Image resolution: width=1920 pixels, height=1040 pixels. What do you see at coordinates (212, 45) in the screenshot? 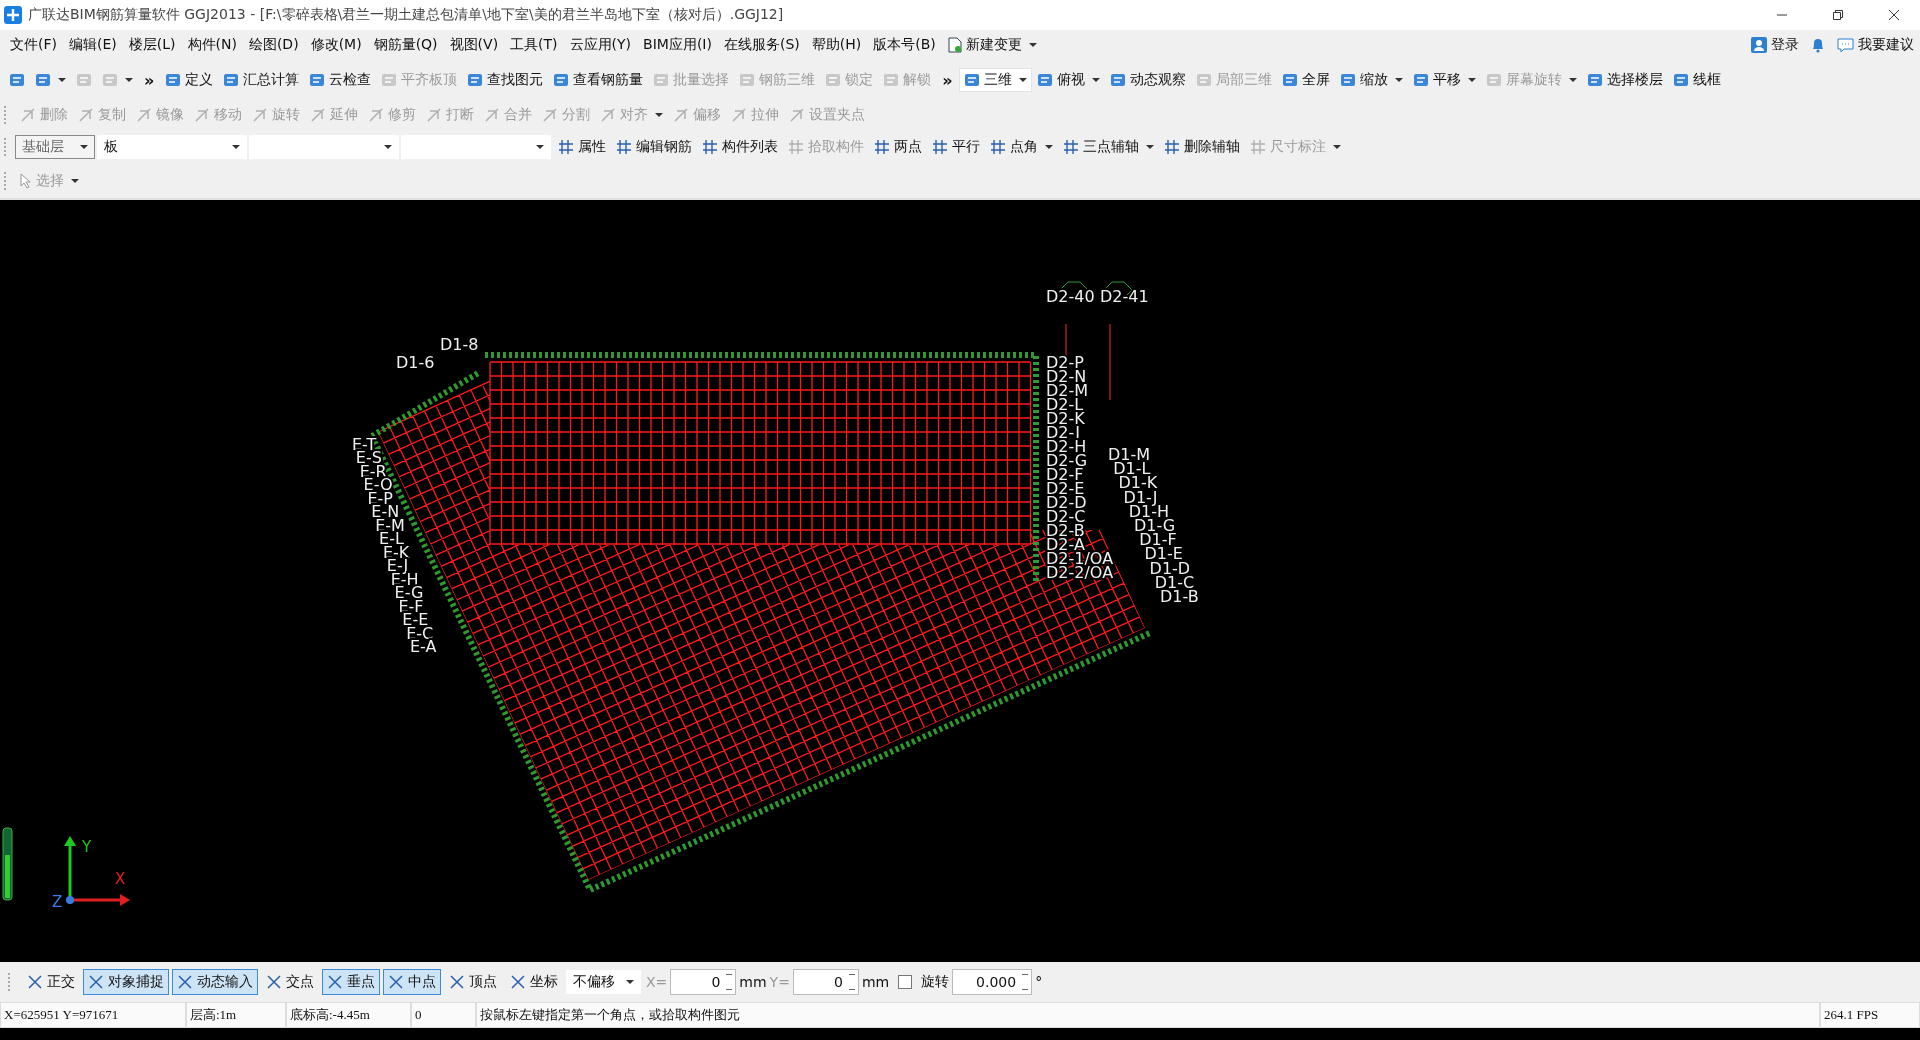
I see `menu-item: 构件(N)` at bounding box center [212, 45].